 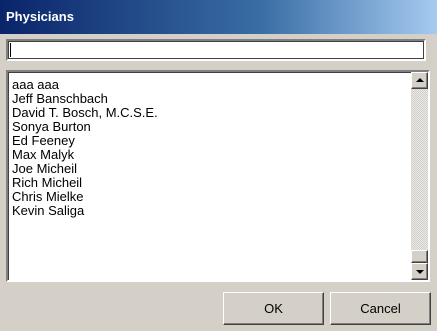 What do you see at coordinates (210, 141) in the screenshot?
I see `list-item: Ed Feeney` at bounding box center [210, 141].